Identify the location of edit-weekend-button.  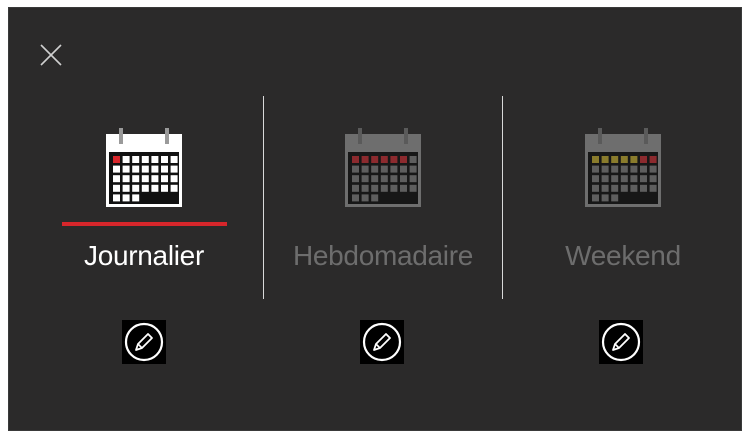
(621, 342).